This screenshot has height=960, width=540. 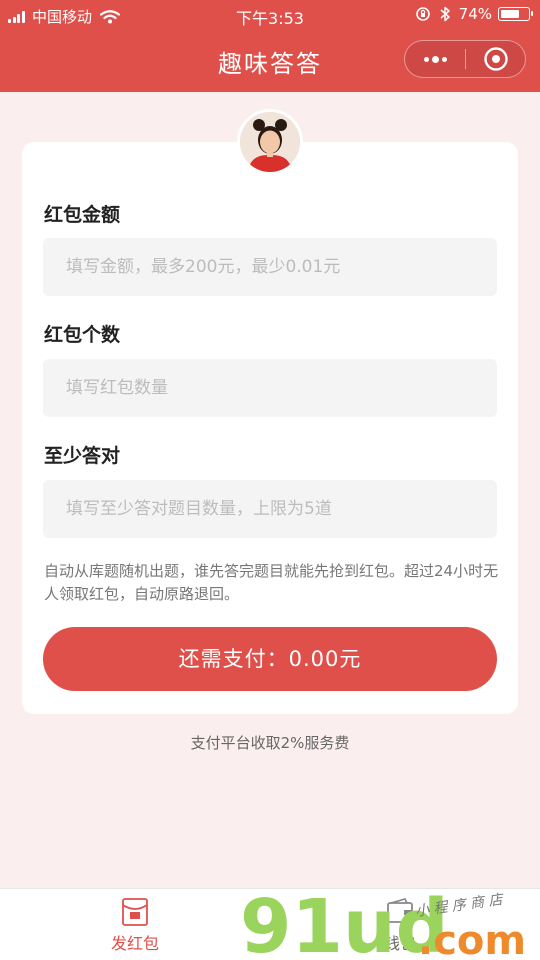 I want to click on close-mini-program-button, so click(x=496, y=59).